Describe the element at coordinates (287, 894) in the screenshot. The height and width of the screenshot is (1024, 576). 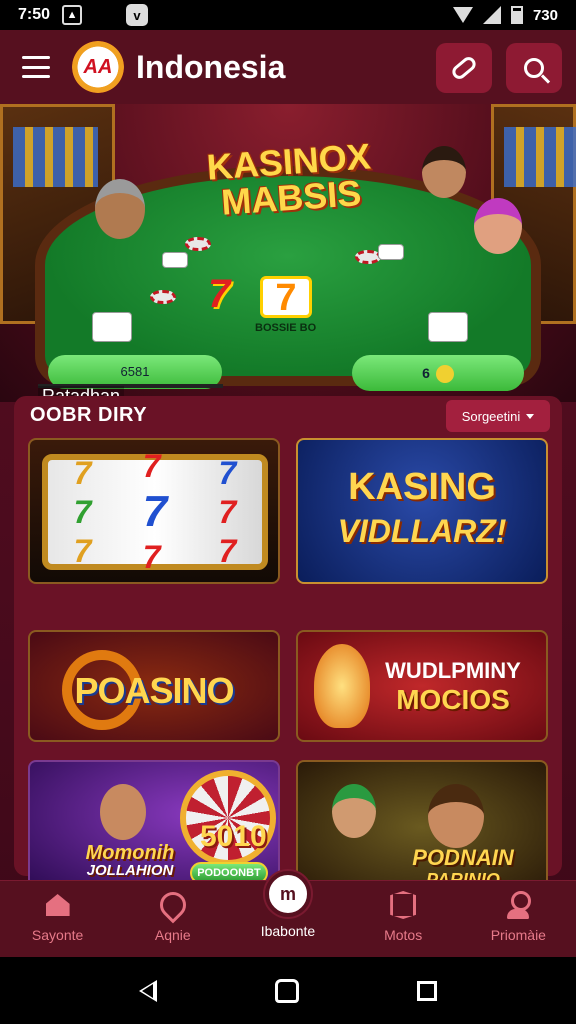
I see `center-icon: m` at that location.